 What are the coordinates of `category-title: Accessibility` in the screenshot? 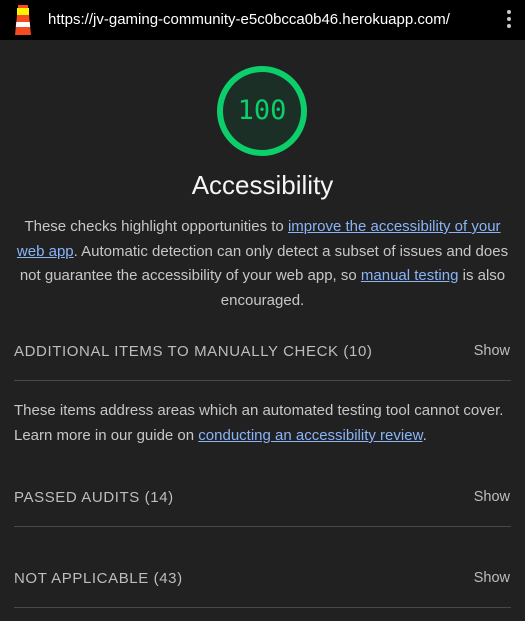 It's located at (262, 185).